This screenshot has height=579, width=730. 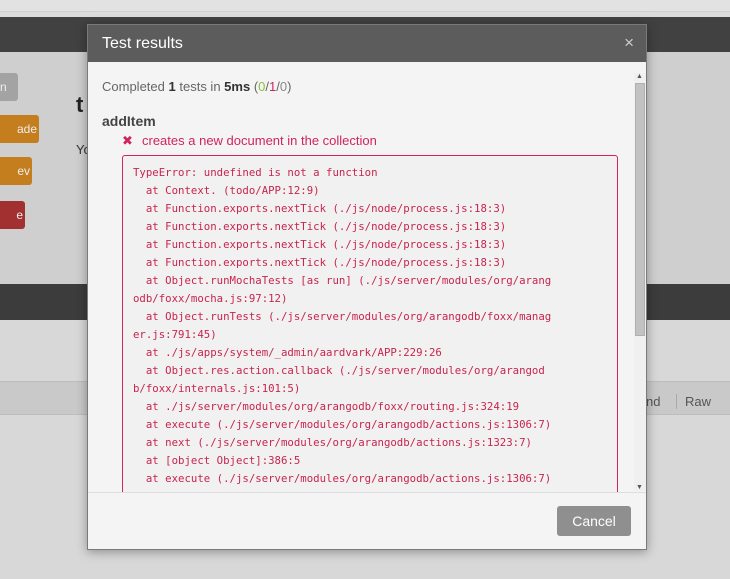 I want to click on modal-title: Test results, so click(x=142, y=43).